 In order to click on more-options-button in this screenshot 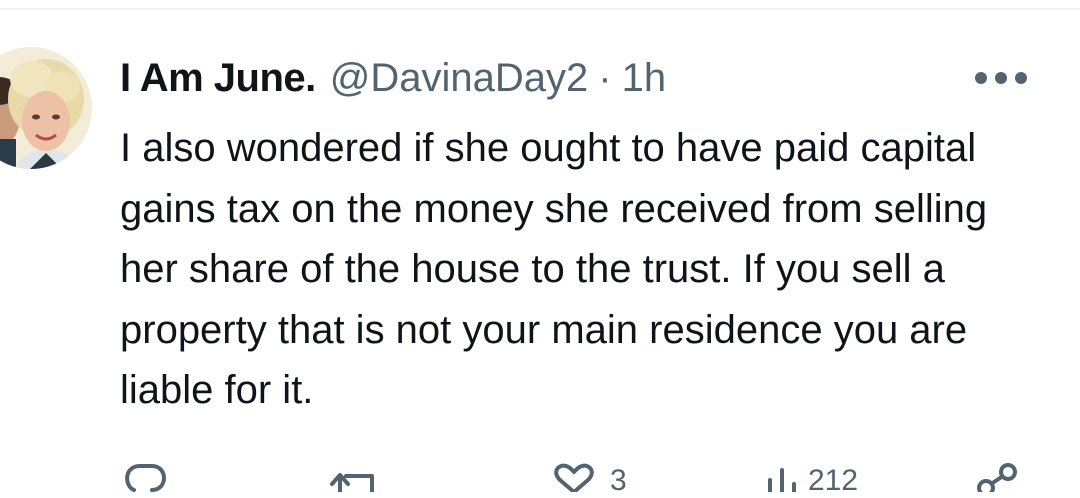, I will do `click(1001, 78)`.